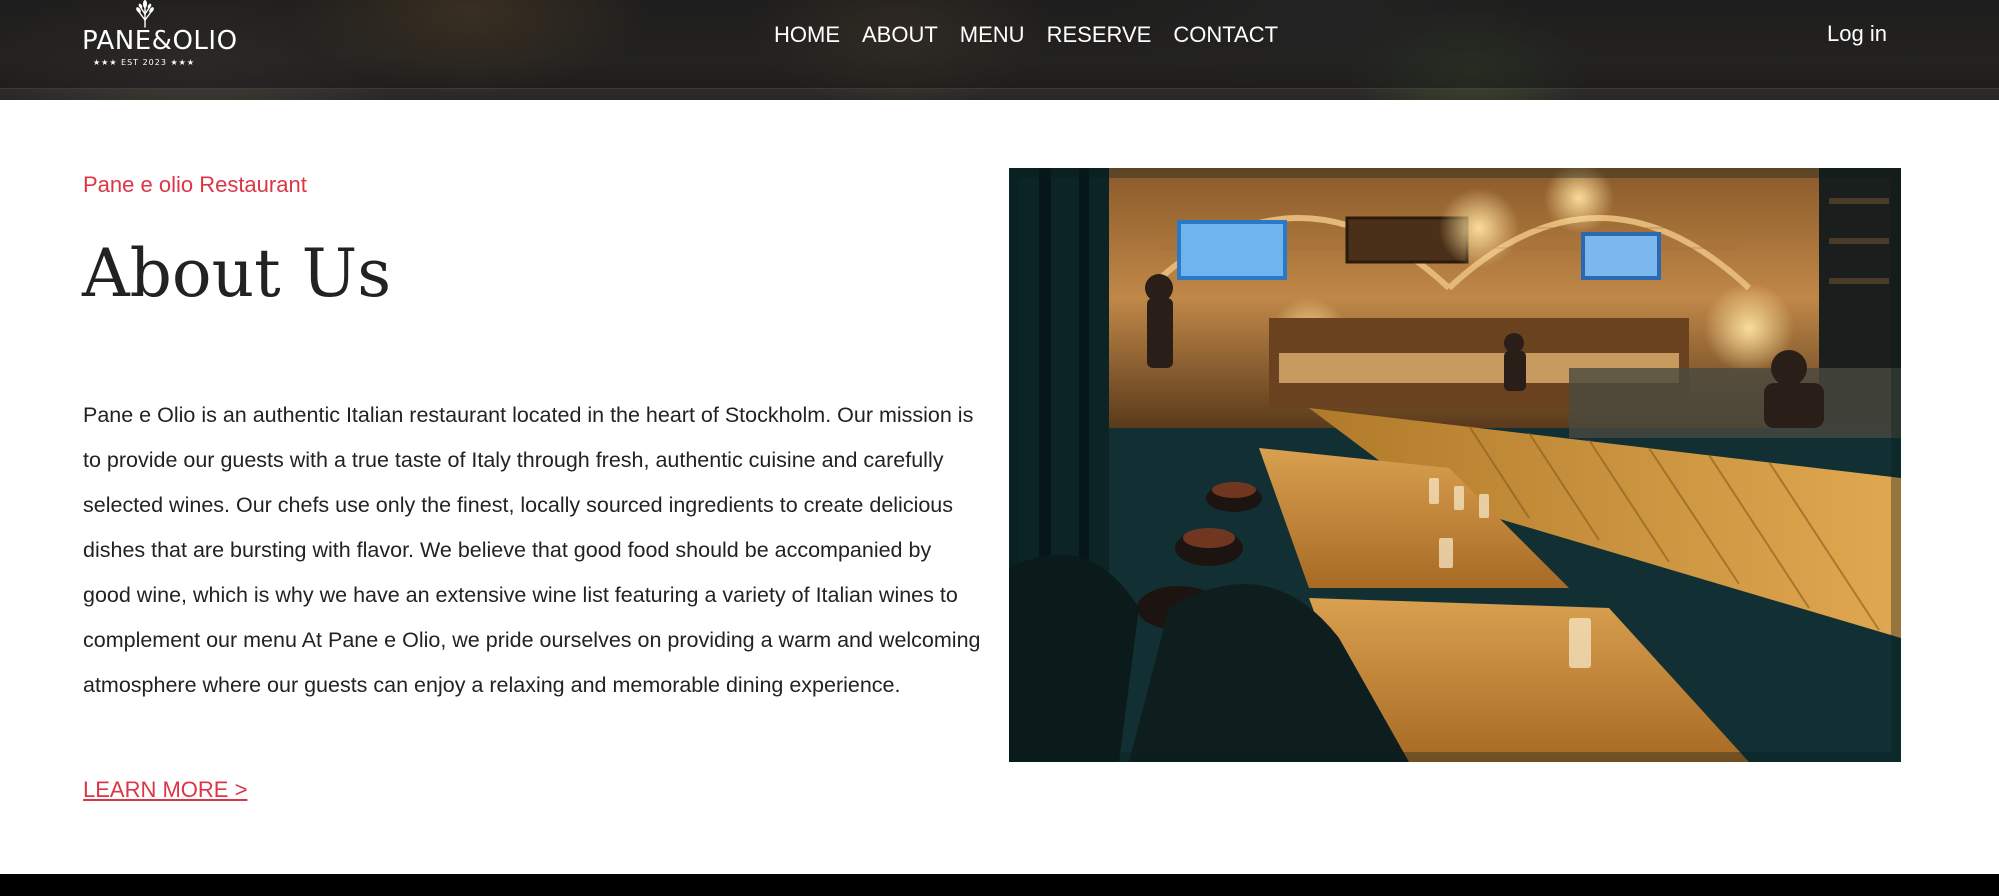 The width and height of the screenshot is (1999, 896). I want to click on footer-strip, so click(999, 885).